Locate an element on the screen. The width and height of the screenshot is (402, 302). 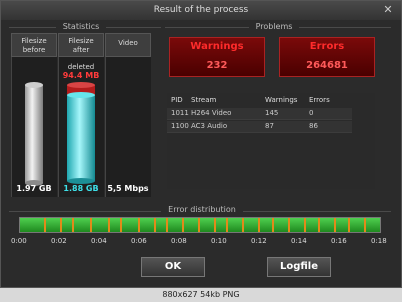
header-warnings: Warnings is located at coordinates (281, 100).